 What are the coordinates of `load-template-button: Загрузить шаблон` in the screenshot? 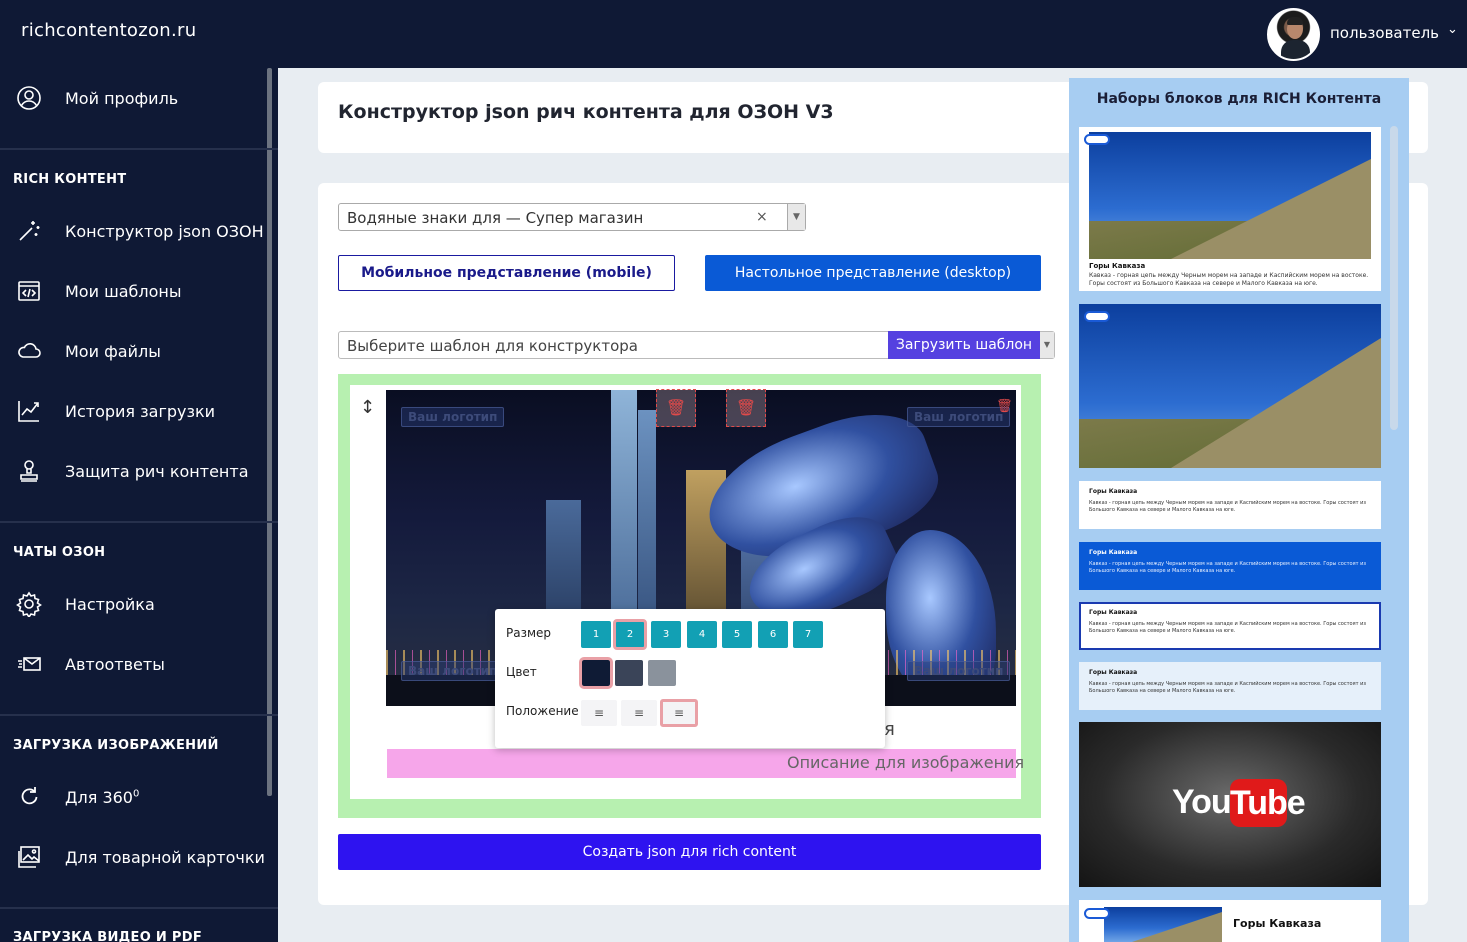 It's located at (964, 345).